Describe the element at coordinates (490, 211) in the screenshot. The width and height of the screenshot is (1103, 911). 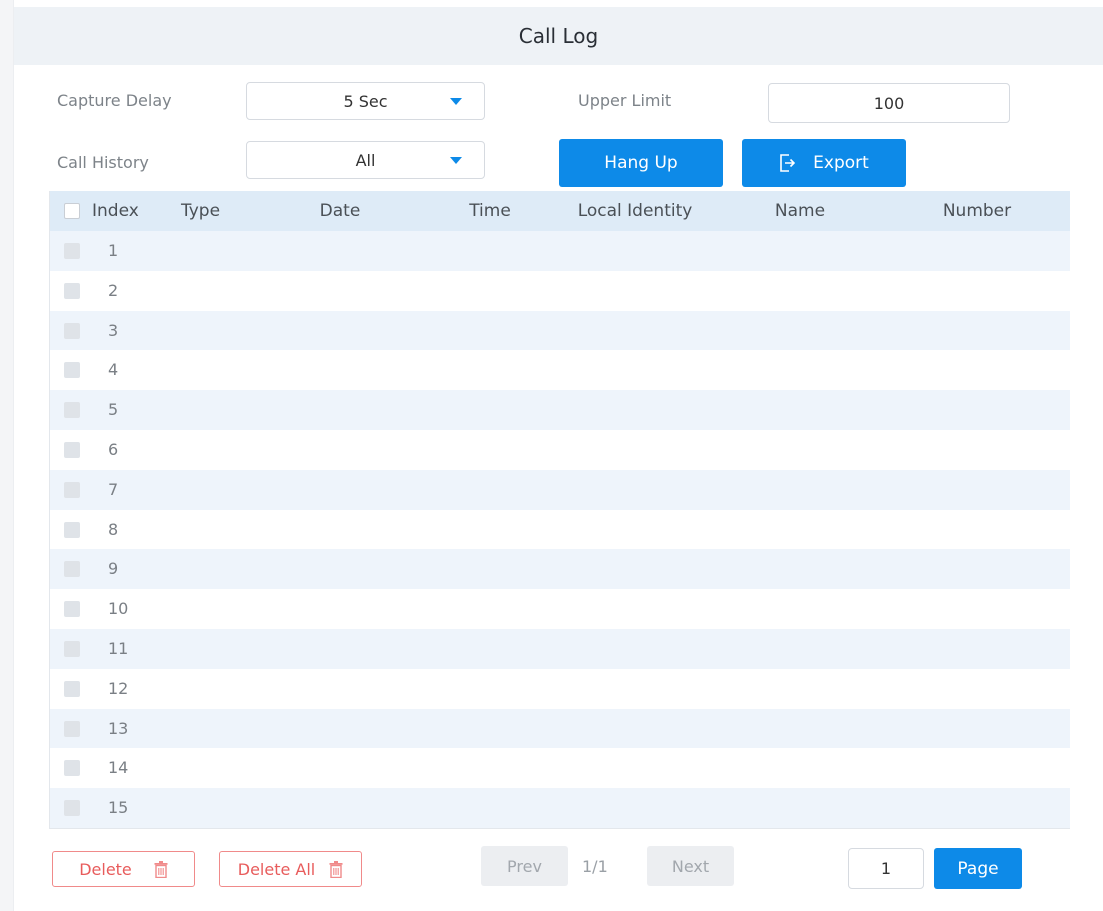
I see `column-header-time: Time` at that location.